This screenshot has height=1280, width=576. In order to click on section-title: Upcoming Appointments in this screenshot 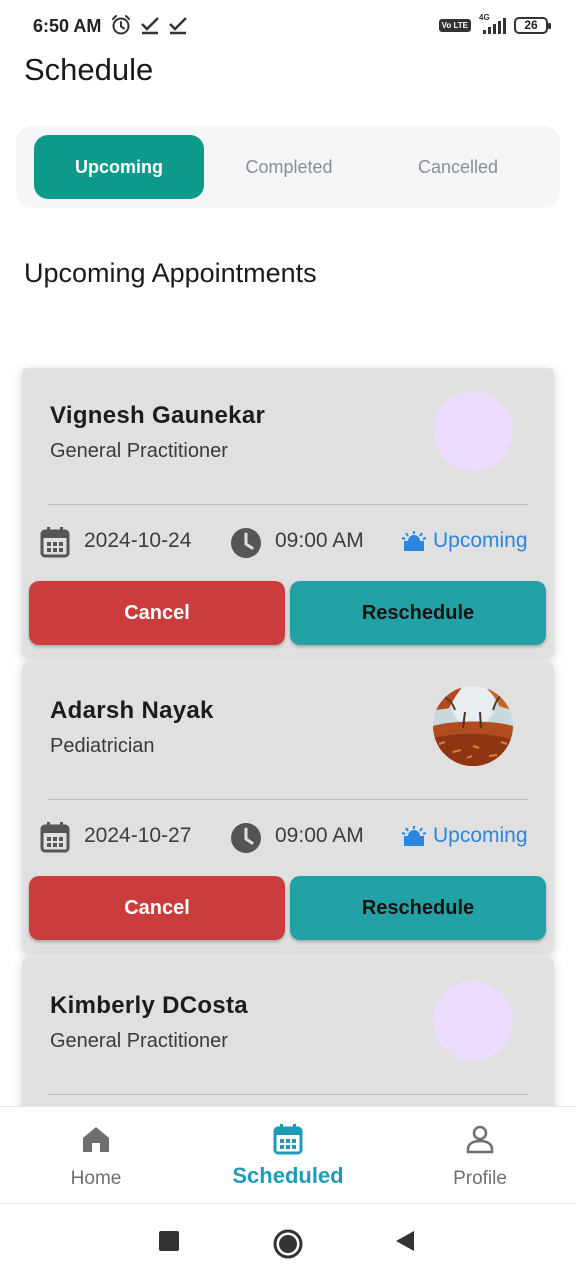, I will do `click(170, 273)`.